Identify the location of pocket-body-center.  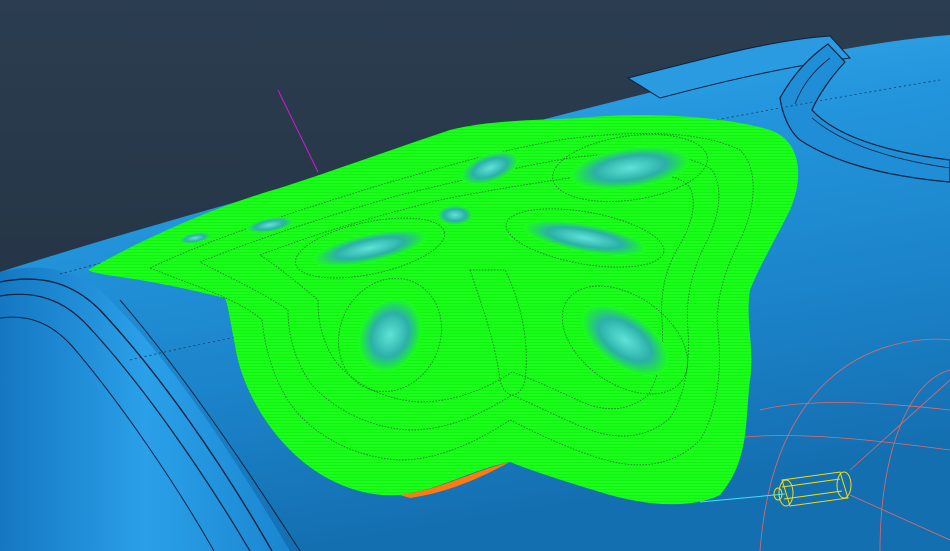
(455, 215).